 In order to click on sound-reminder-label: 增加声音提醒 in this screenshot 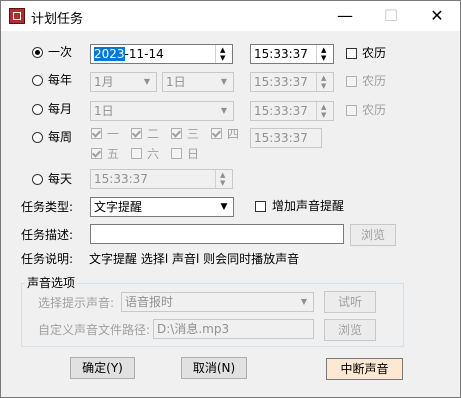, I will do `click(308, 206)`.